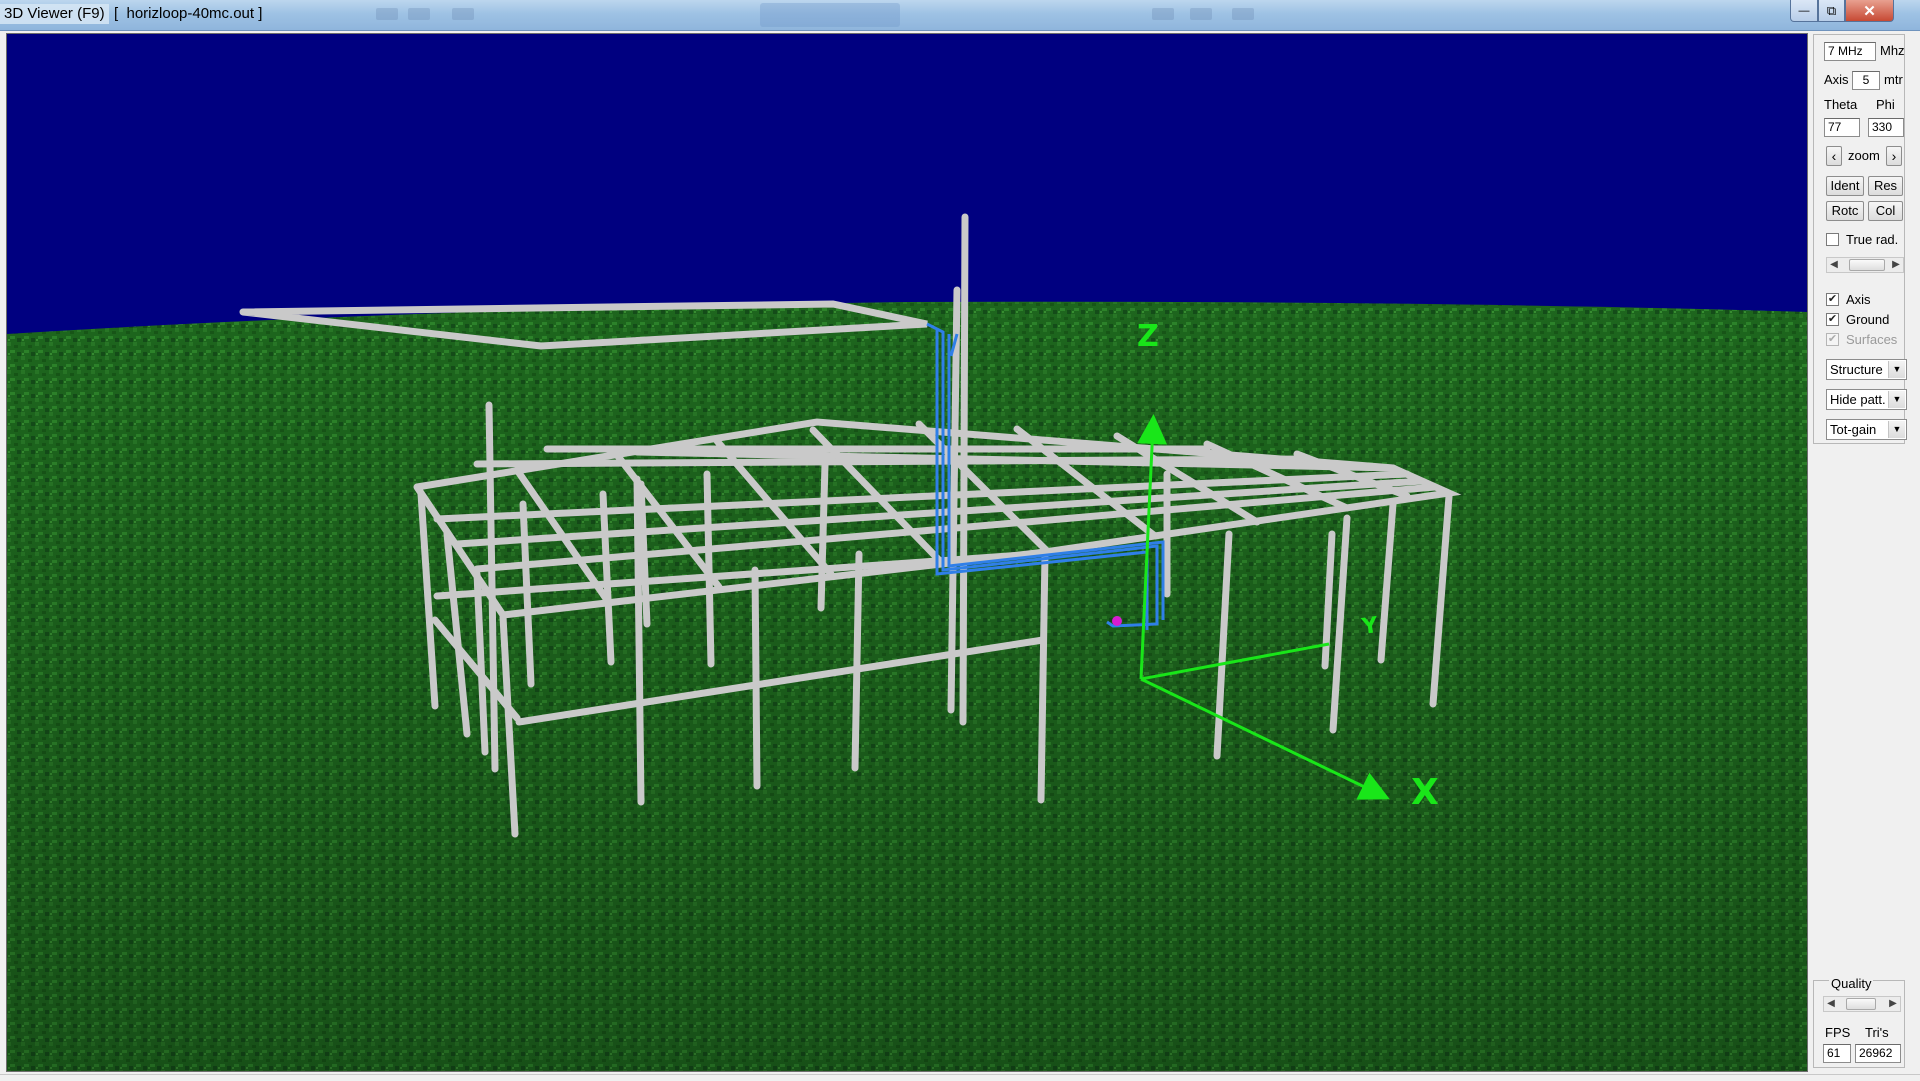 Image resolution: width=1920 pixels, height=1081 pixels. I want to click on axis-checkbox-label: Axis, so click(1858, 299).